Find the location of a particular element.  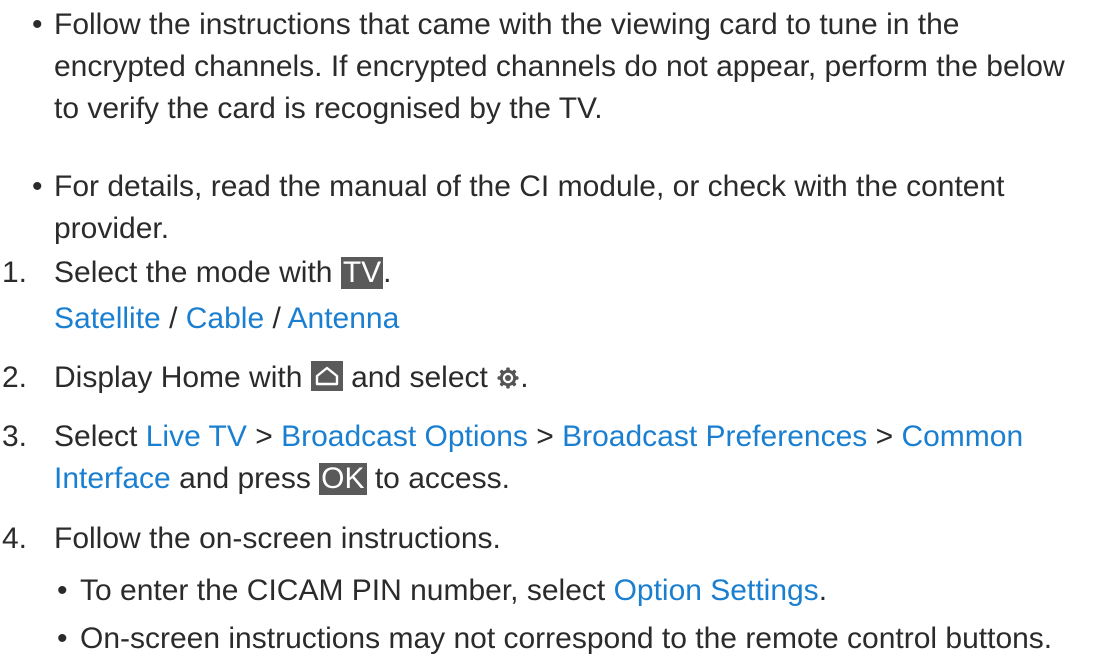

antenna-link: Antenna is located at coordinates (344, 318).